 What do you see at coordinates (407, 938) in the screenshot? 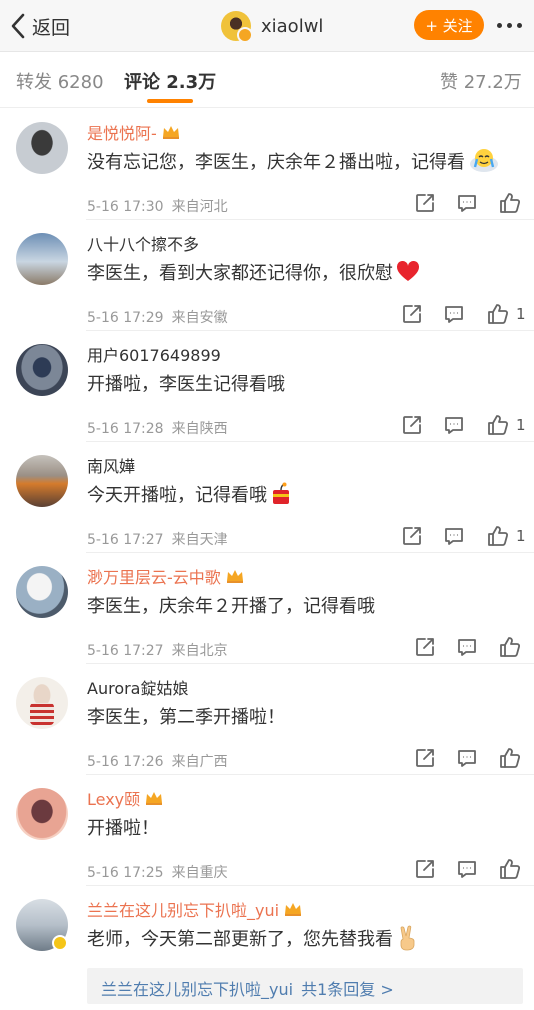
I see `victory-hand-emoji` at bounding box center [407, 938].